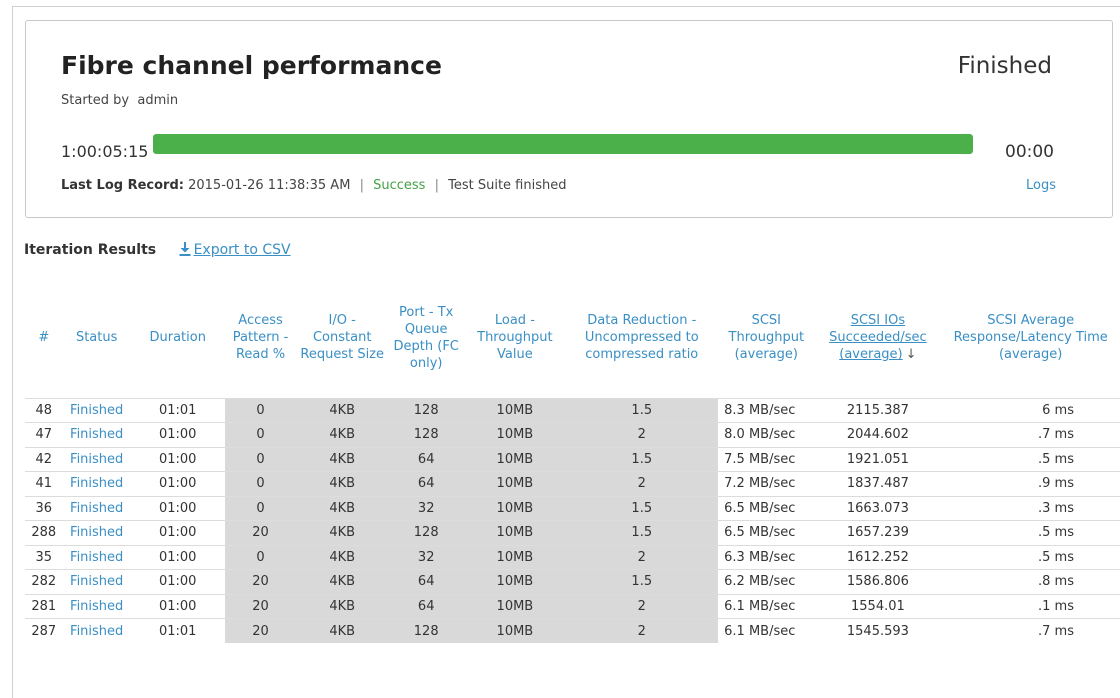 The image size is (1120, 698). What do you see at coordinates (235, 250) in the screenshot?
I see `export-csv-link: Export to CSV` at bounding box center [235, 250].